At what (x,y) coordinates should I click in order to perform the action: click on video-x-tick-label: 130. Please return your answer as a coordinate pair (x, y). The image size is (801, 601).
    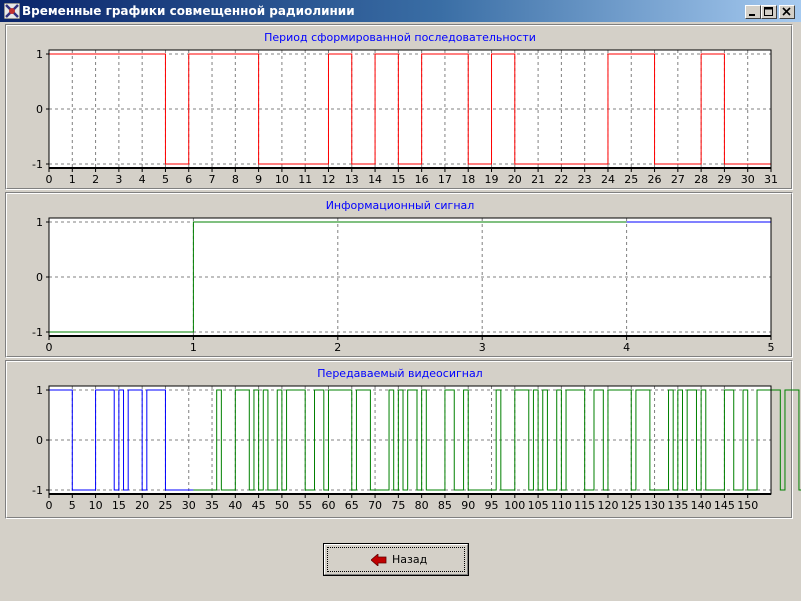
    Looking at the image, I should click on (654, 505).